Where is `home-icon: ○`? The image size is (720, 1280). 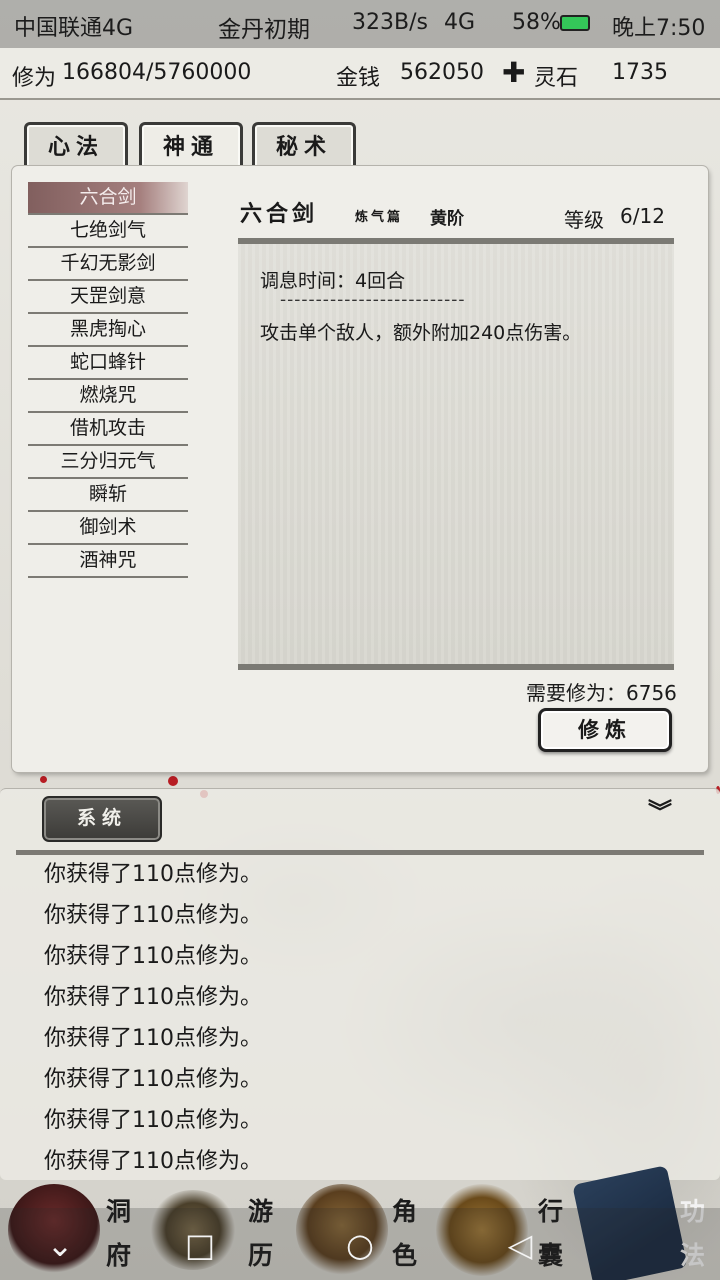 home-icon: ○ is located at coordinates (360, 1245).